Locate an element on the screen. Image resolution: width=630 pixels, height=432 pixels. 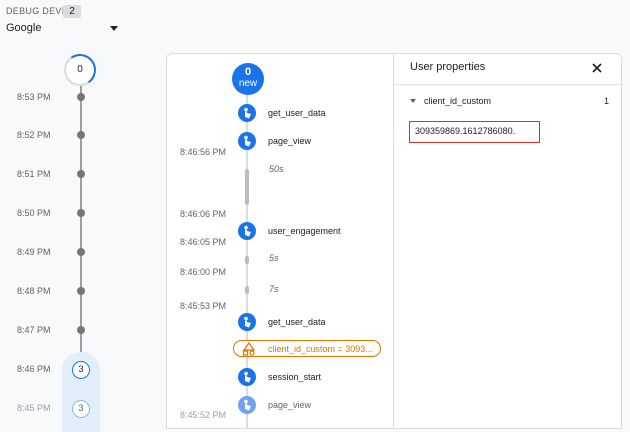
minute-time: 8:50 PM is located at coordinates (34, 213).